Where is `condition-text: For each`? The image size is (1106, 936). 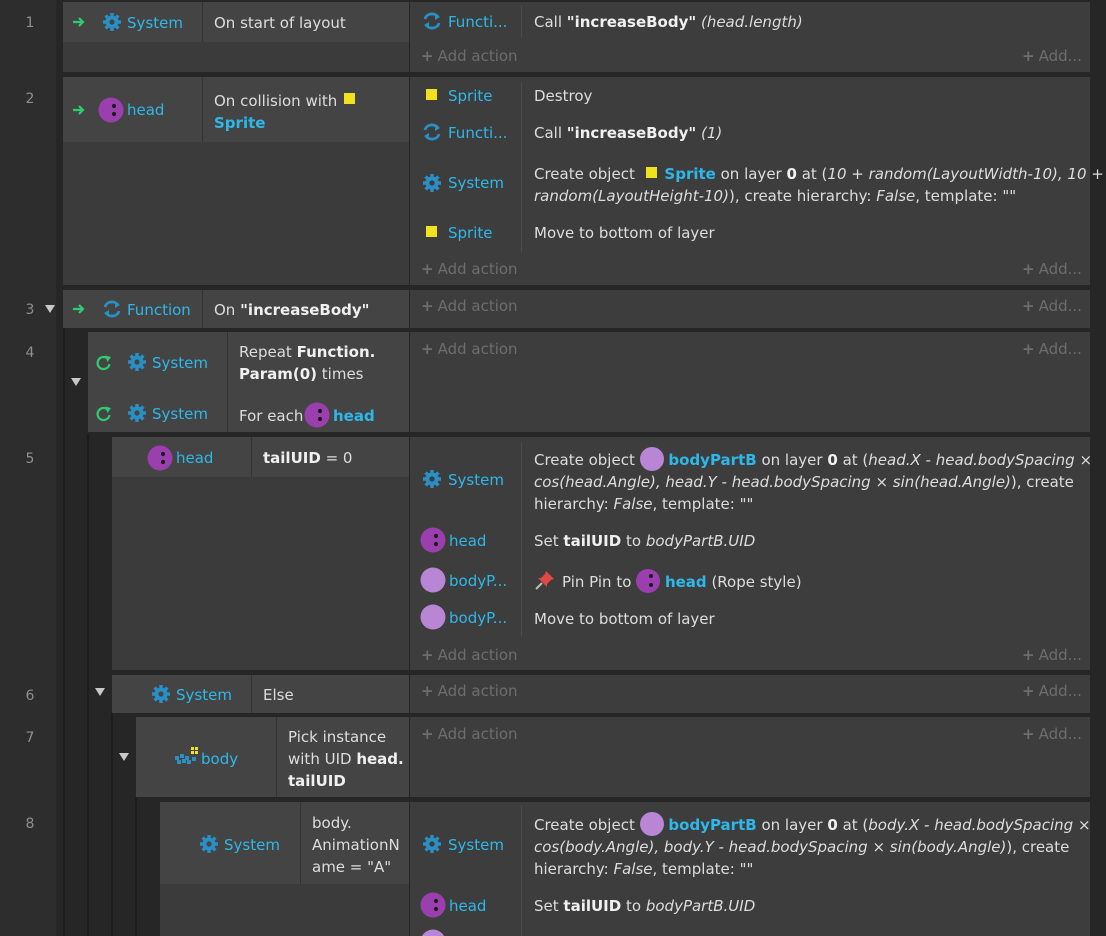 condition-text: For each is located at coordinates (271, 416).